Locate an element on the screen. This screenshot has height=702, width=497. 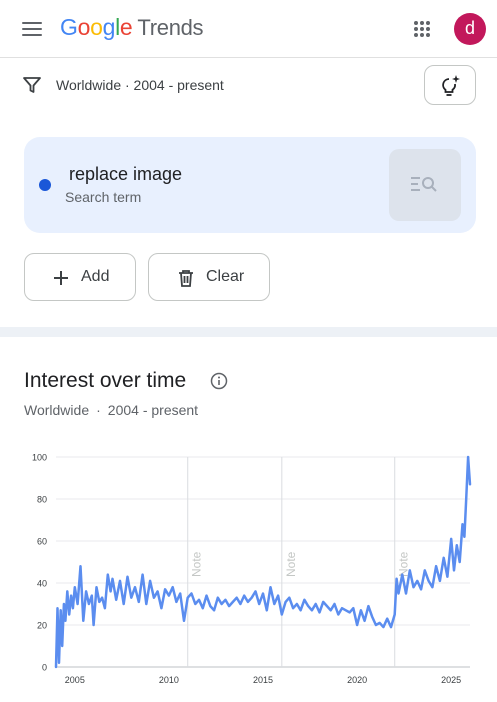
apps-grid-icon is located at coordinates (422, 29).